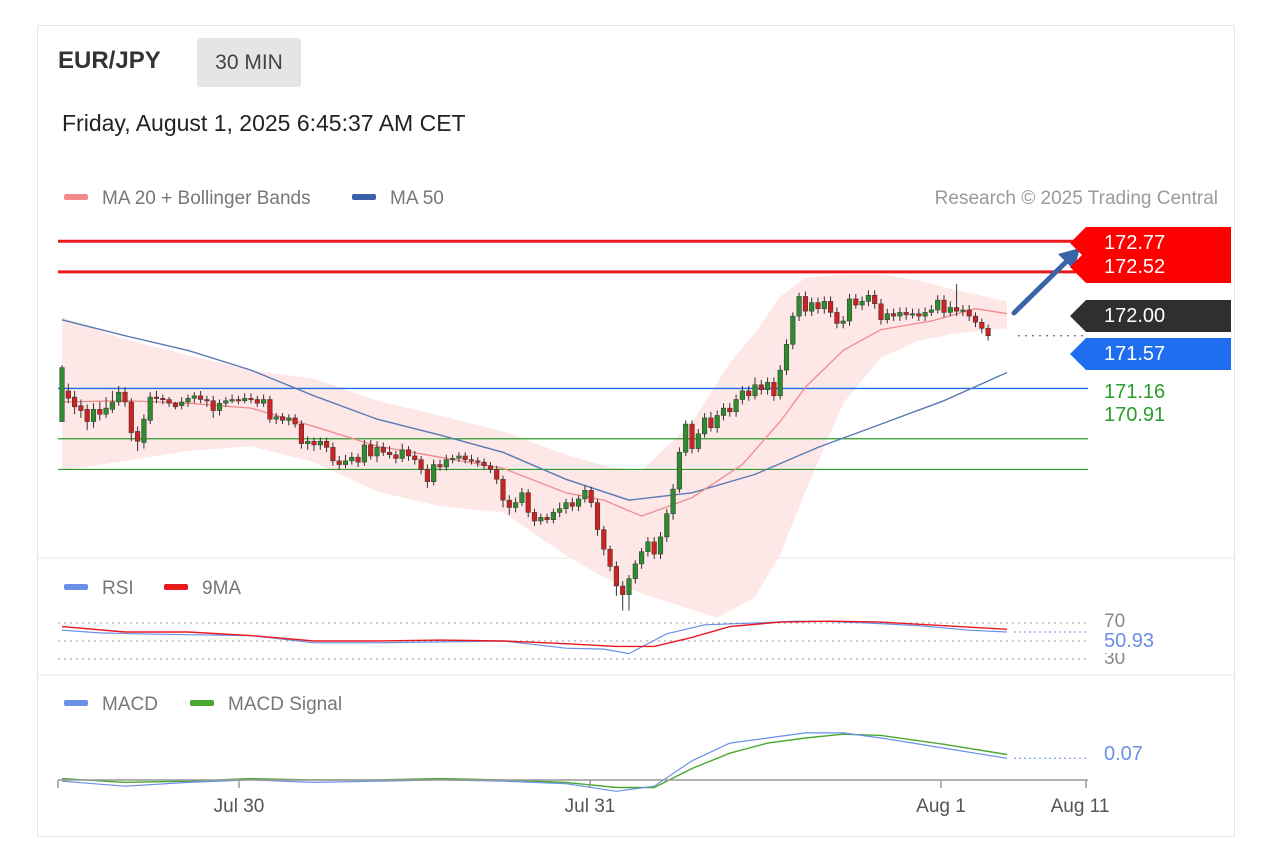  I want to click on rsi-ma-line, so click(534, 634).